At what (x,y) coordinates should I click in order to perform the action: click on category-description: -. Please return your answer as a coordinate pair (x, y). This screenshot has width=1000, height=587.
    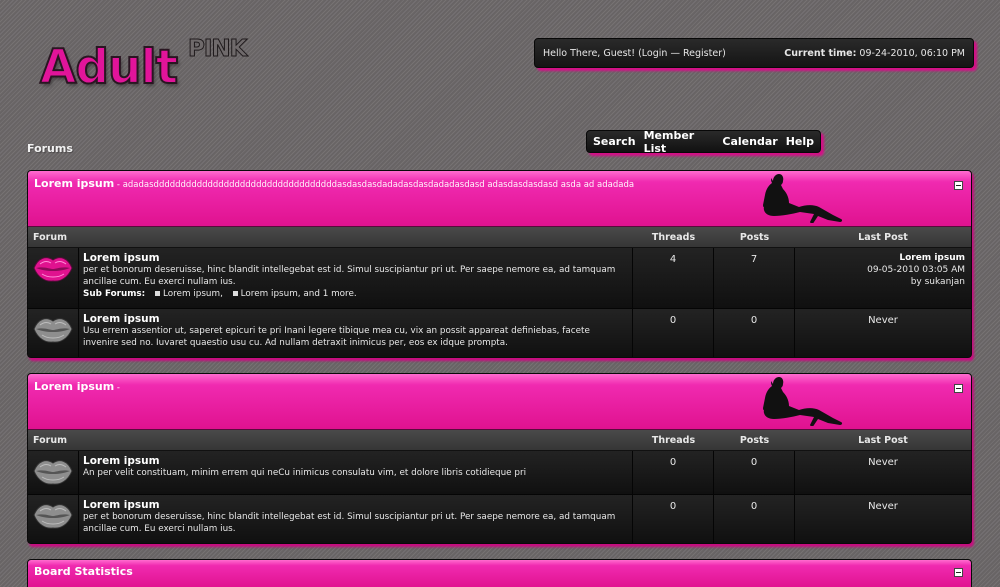
    Looking at the image, I should click on (117, 388).